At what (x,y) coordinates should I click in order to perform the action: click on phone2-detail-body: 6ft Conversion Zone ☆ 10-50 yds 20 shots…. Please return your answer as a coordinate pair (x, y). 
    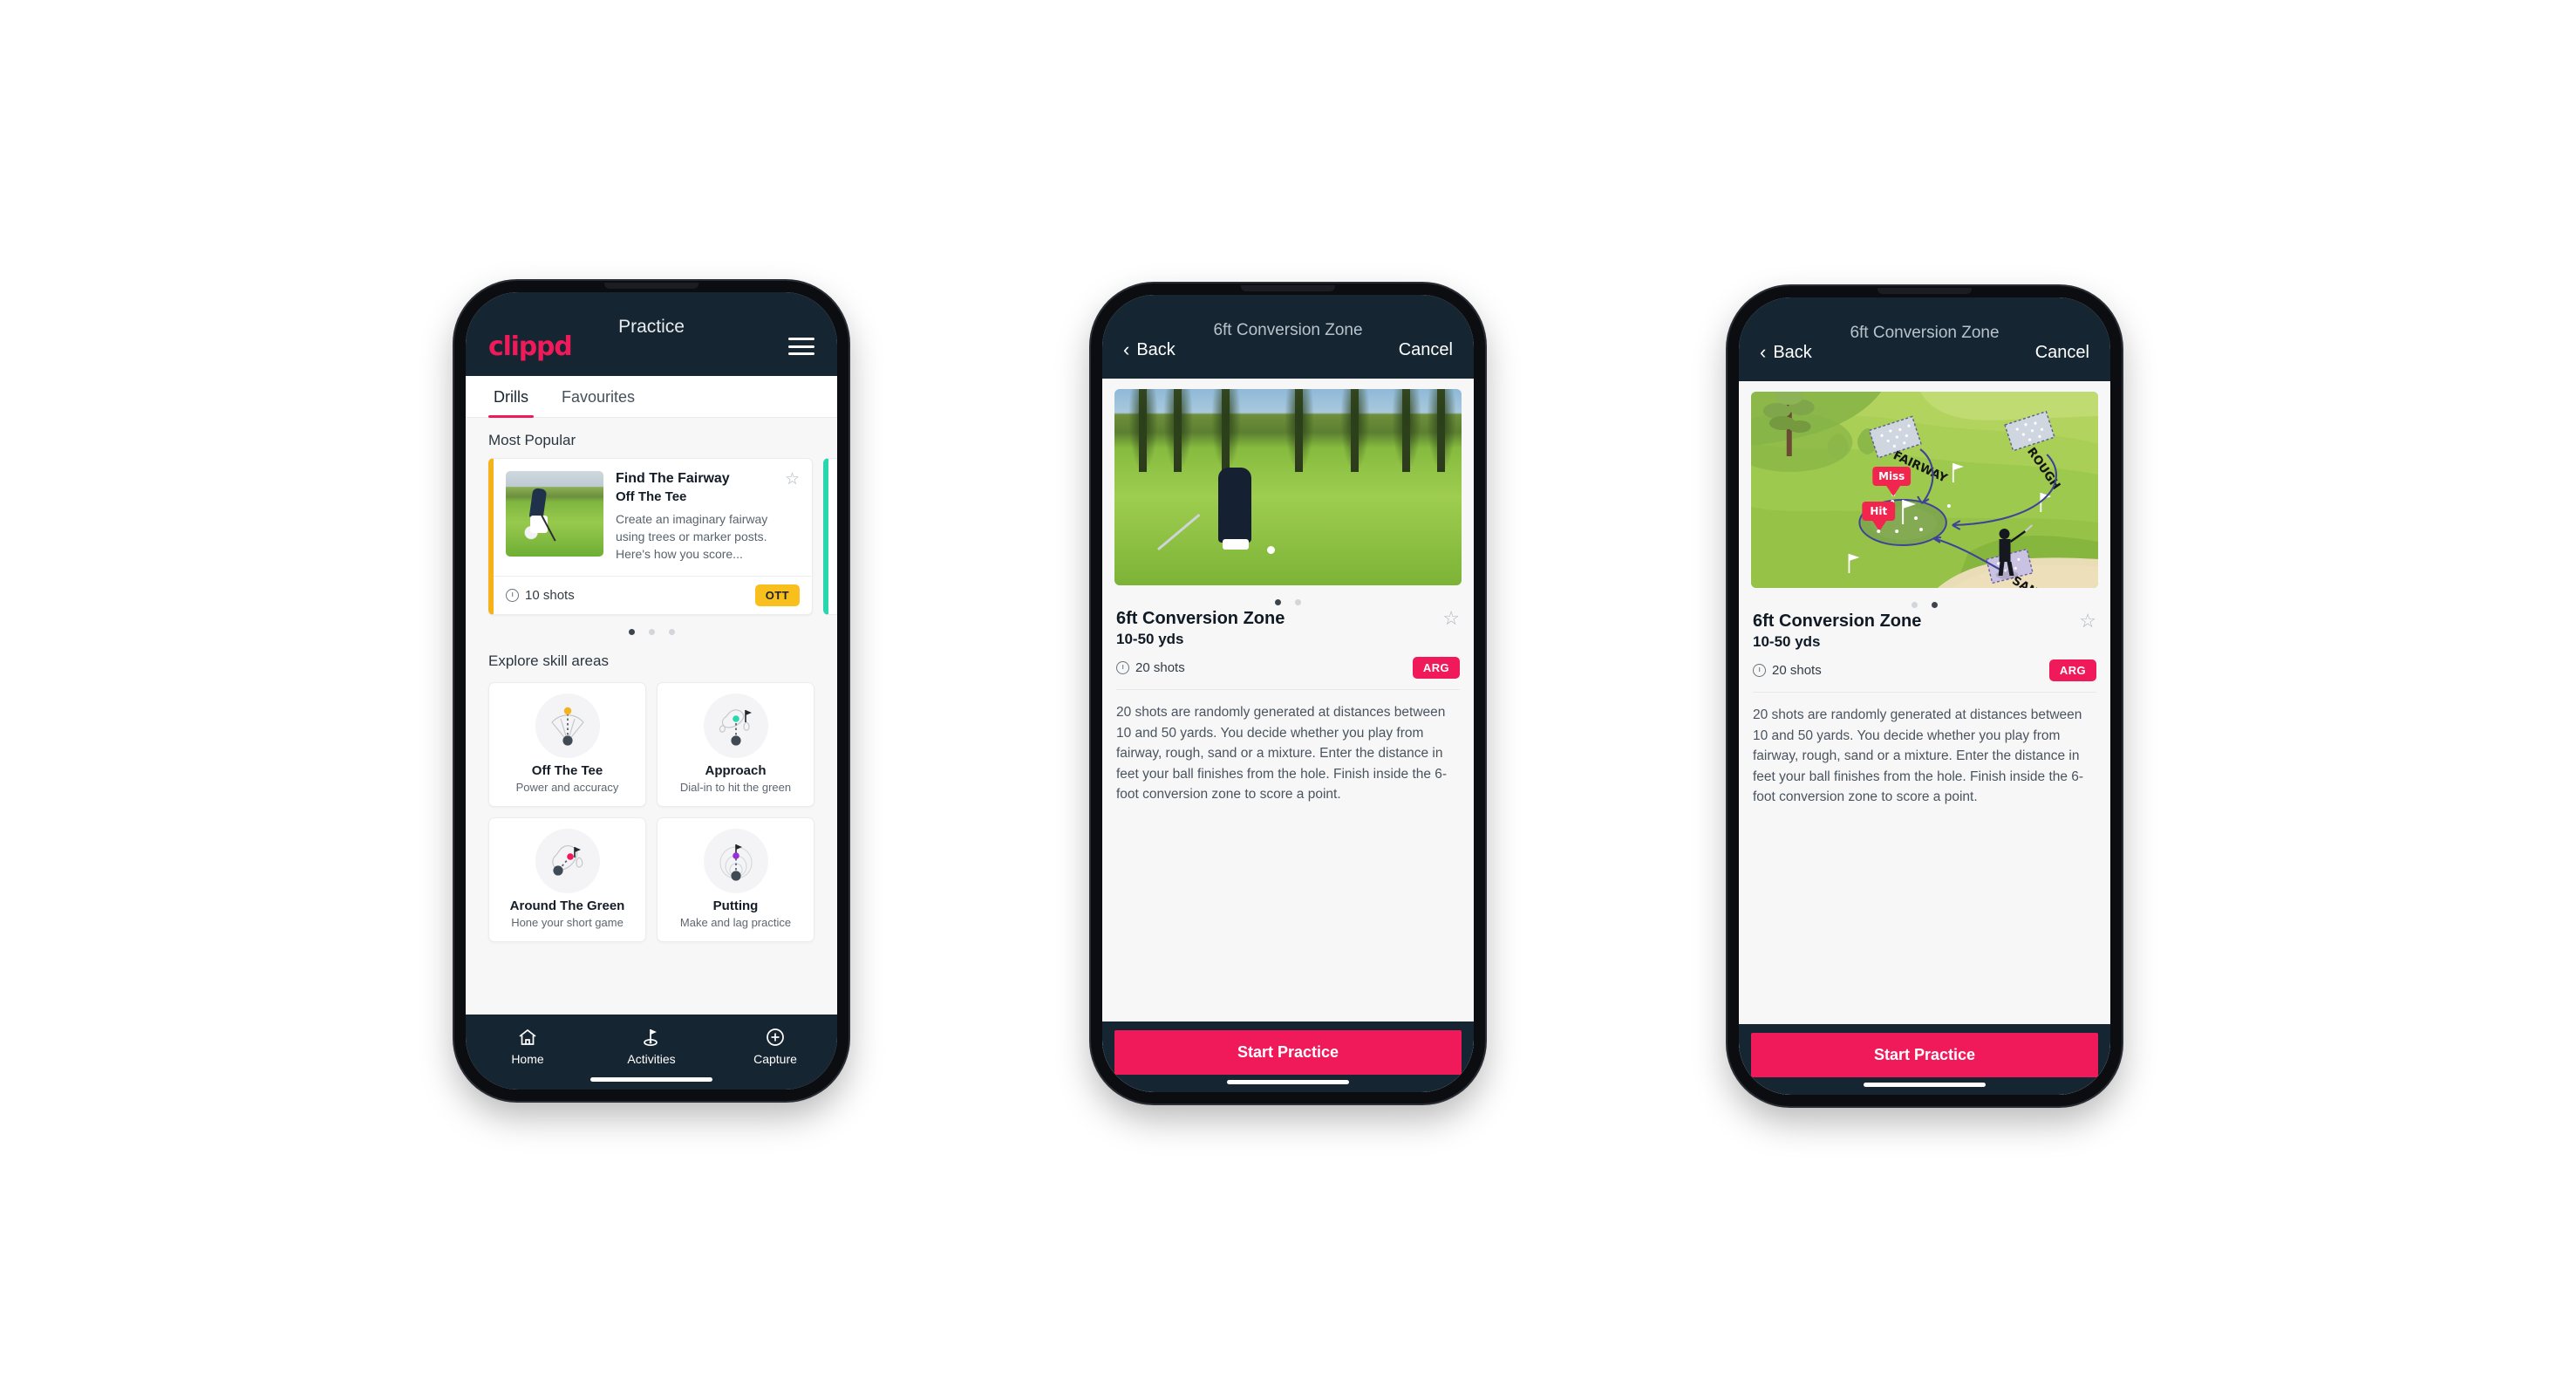
    Looking at the image, I should click on (1288, 735).